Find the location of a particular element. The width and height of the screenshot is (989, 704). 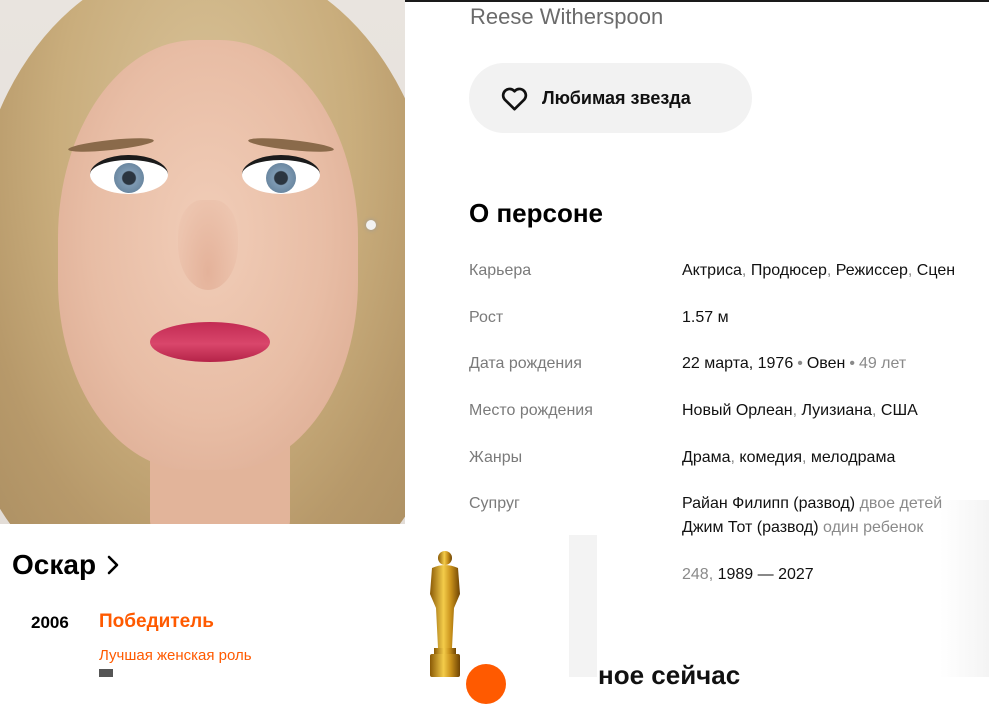

age-value: 49 лет is located at coordinates (882, 363).